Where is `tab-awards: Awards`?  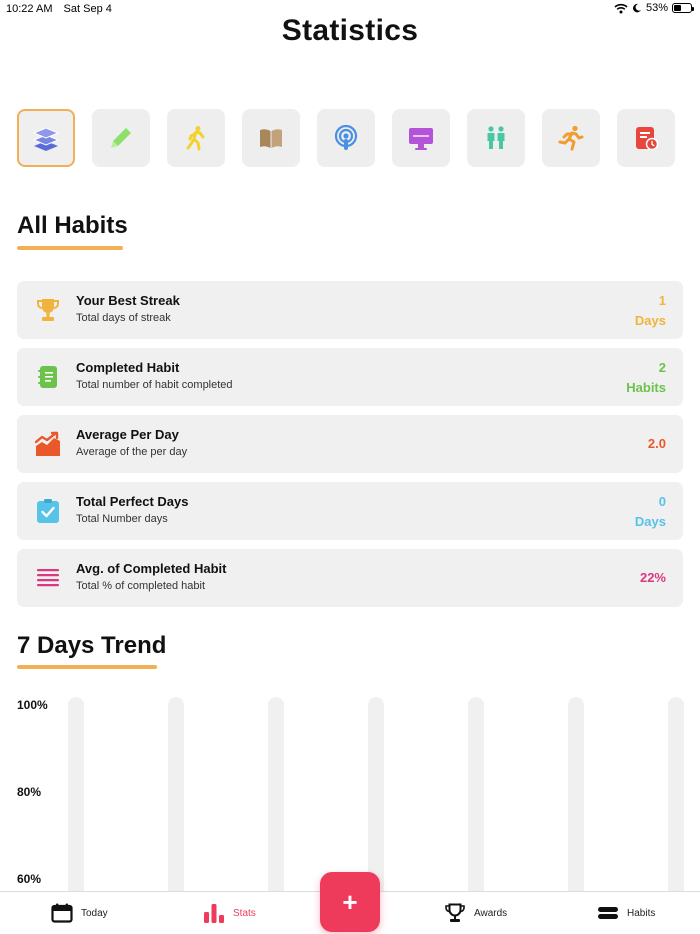
tab-awards: Awards is located at coordinates (475, 913).